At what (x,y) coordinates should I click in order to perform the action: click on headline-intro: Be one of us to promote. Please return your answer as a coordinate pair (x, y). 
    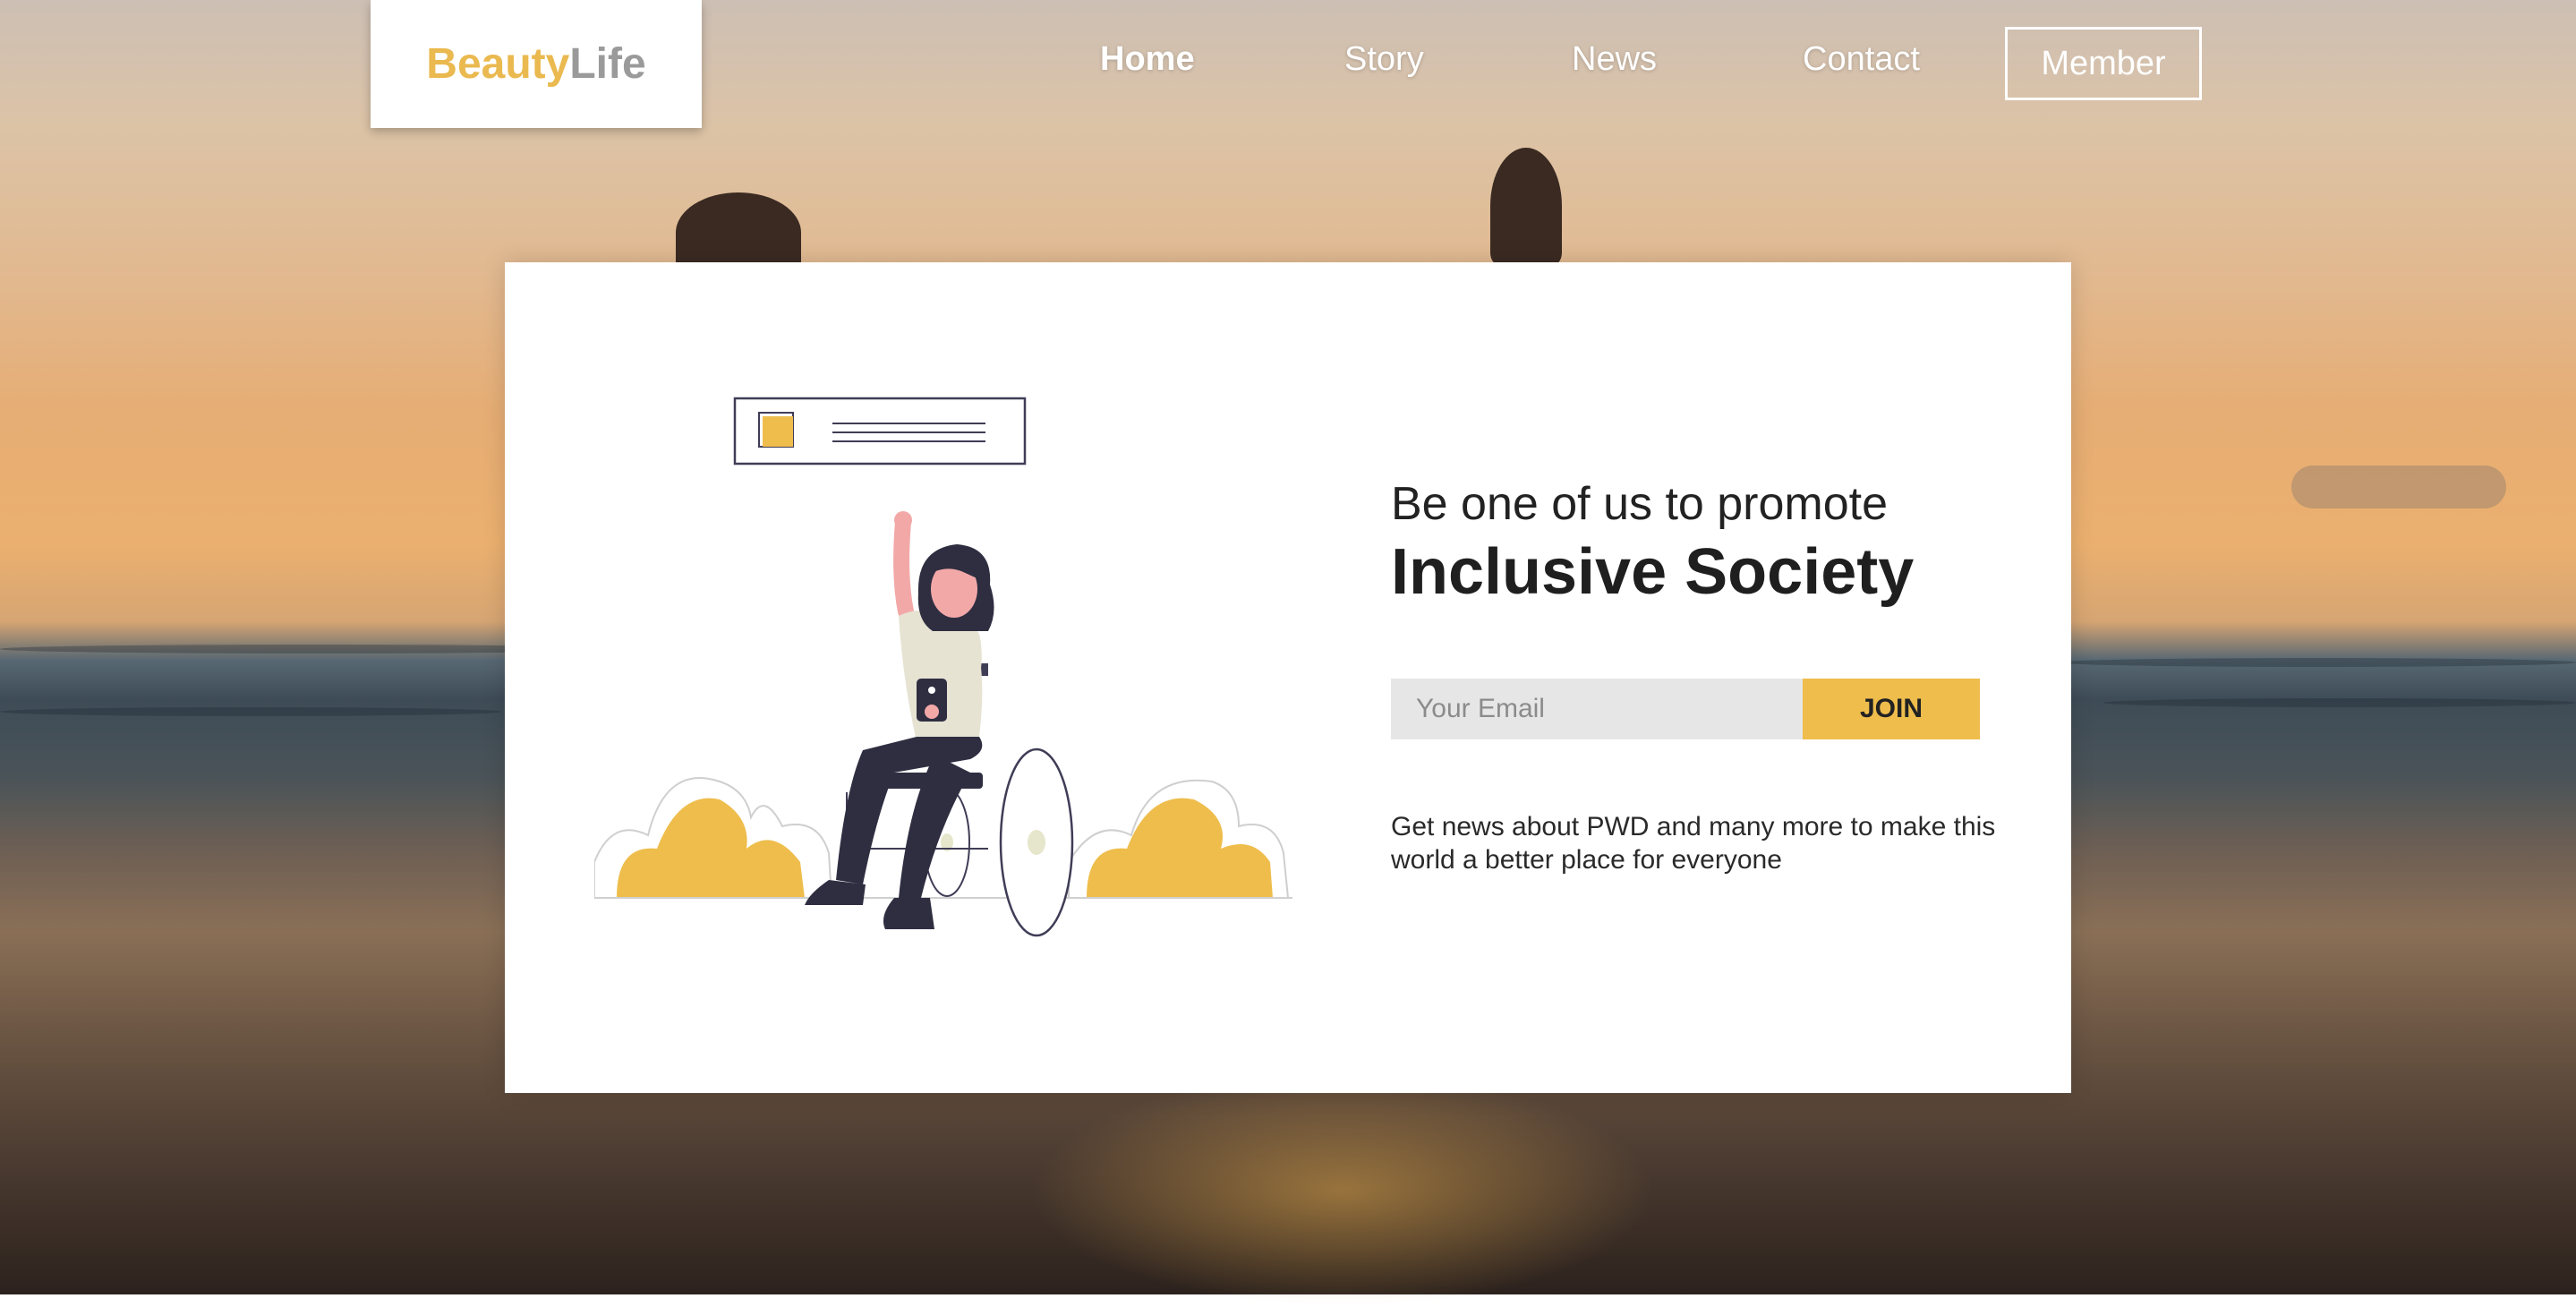
    Looking at the image, I should click on (1640, 504).